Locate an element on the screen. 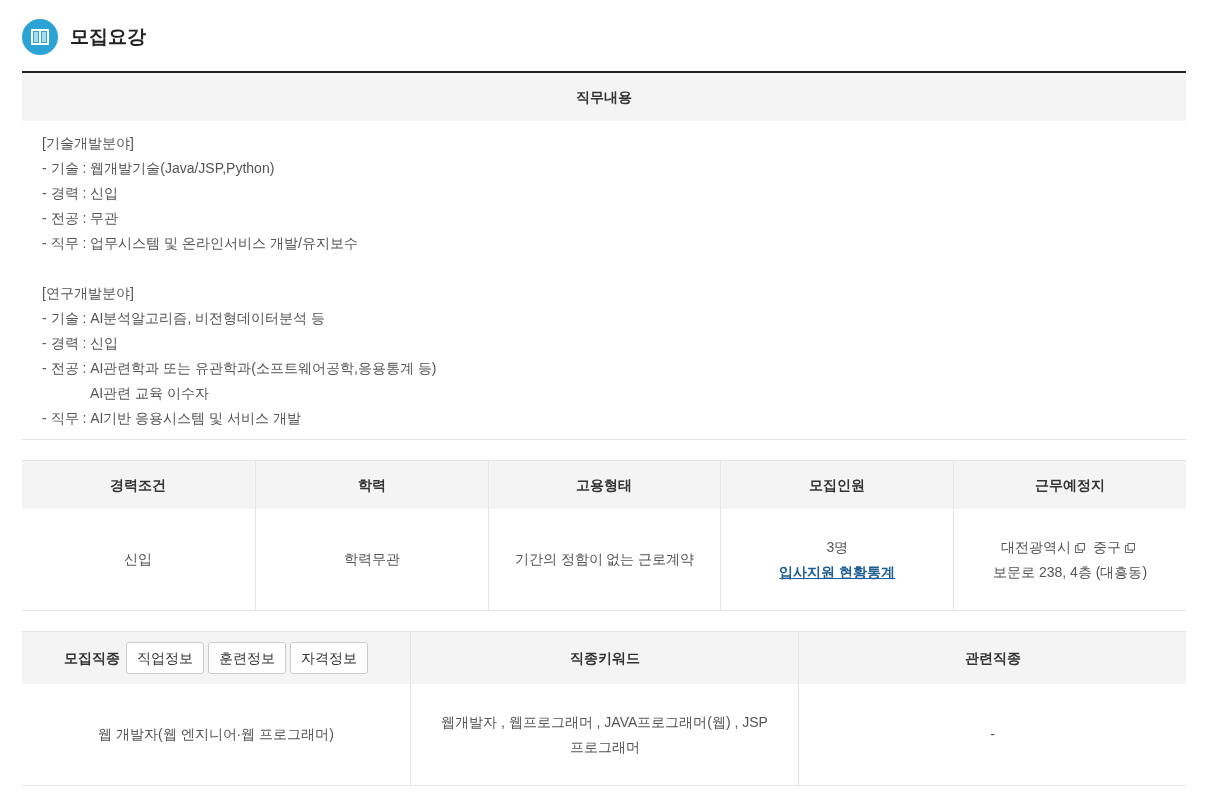 Image resolution: width=1208 pixels, height=795 pixels. address-text: 중구 is located at coordinates (1107, 546).